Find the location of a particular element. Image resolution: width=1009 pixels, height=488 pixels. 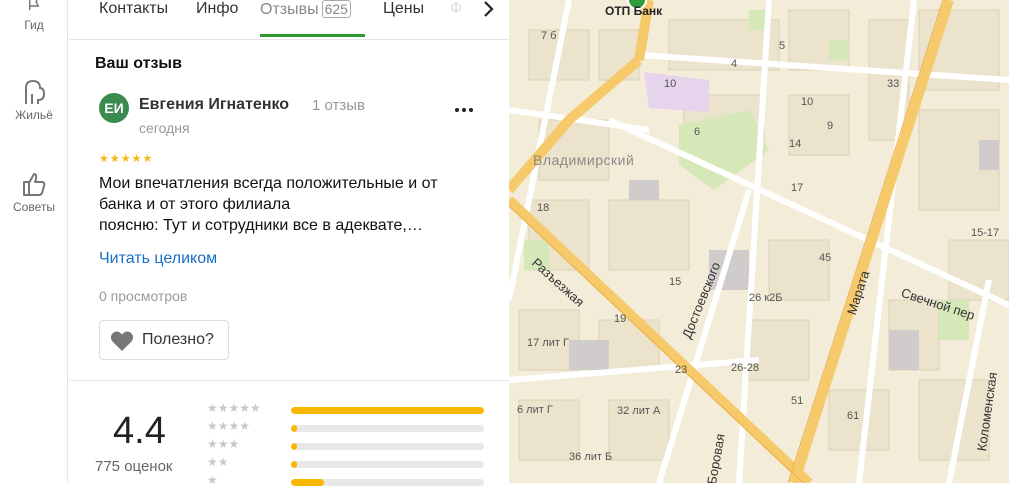

map-house-number: 15-17 is located at coordinates (985, 233).